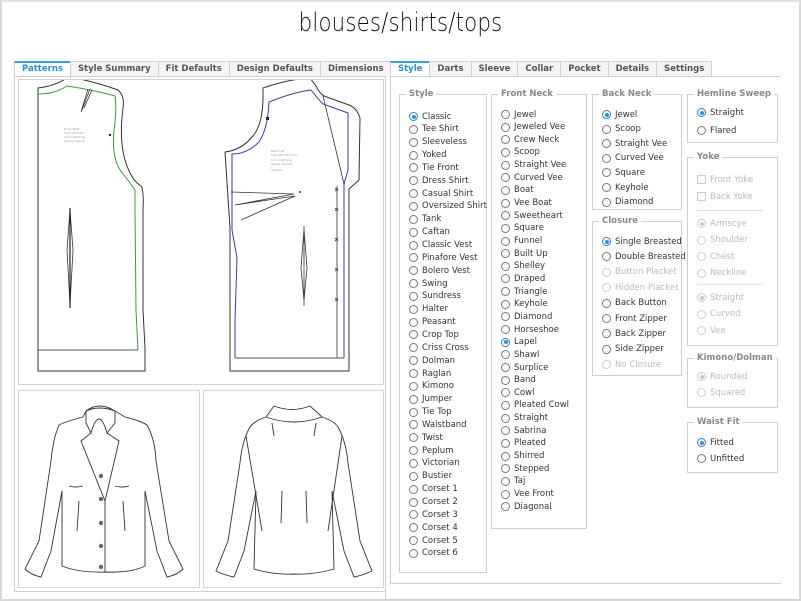 This screenshot has width=801, height=601. What do you see at coordinates (633, 158) in the screenshot?
I see `back-neck-option-curved-vee: Curved Vee` at bounding box center [633, 158].